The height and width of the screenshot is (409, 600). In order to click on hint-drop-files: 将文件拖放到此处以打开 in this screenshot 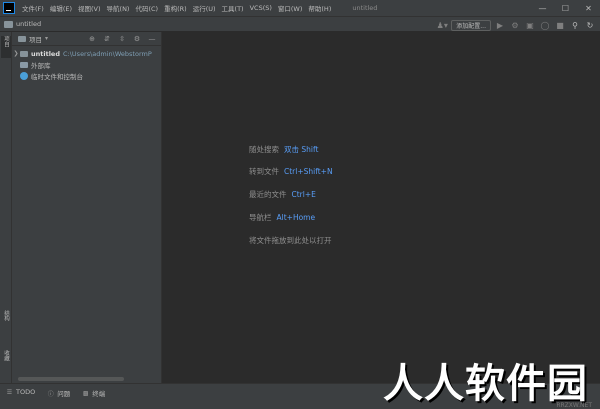, I will do `click(290, 240)`.